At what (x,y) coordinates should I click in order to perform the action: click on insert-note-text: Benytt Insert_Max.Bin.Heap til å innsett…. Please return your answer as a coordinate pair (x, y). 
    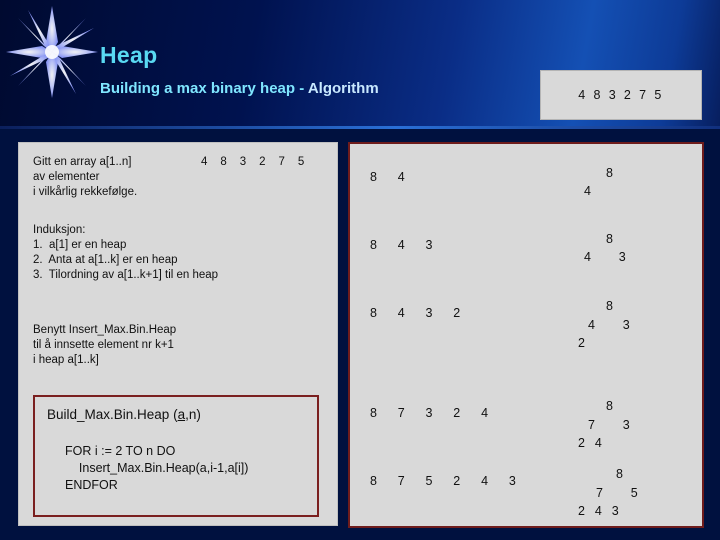
    Looking at the image, I should click on (105, 345).